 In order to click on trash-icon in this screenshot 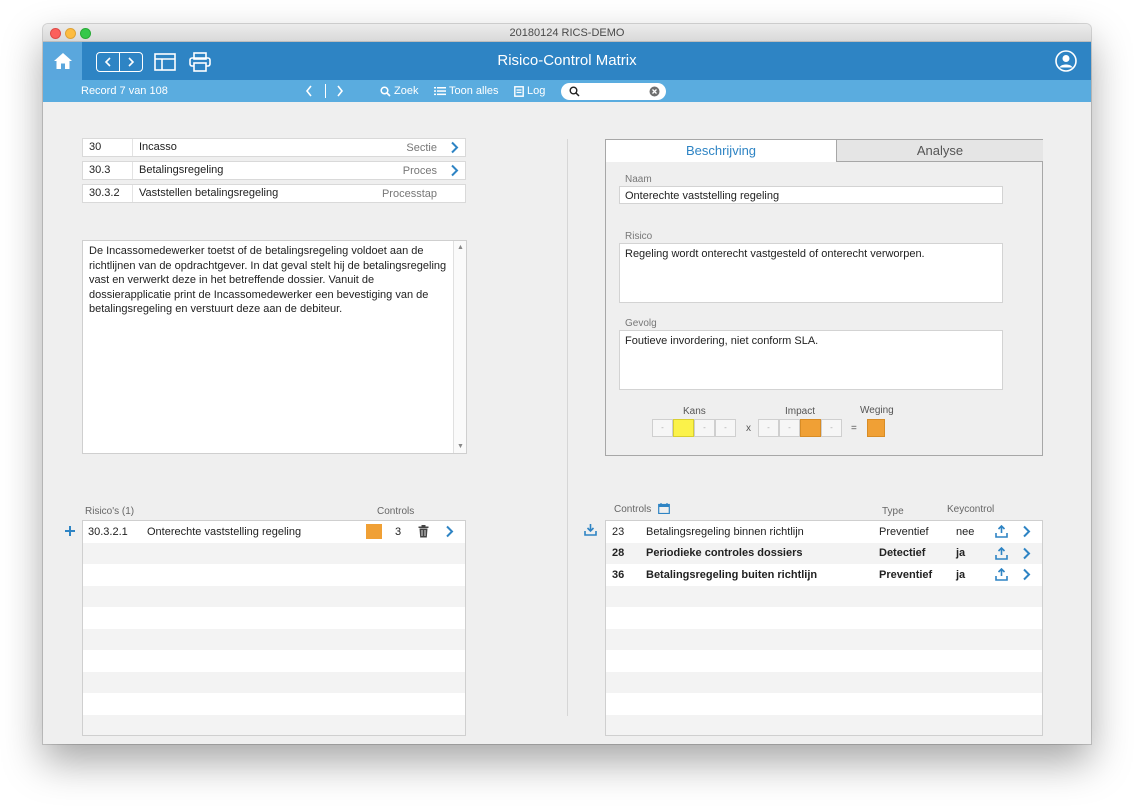, I will do `click(423, 531)`.